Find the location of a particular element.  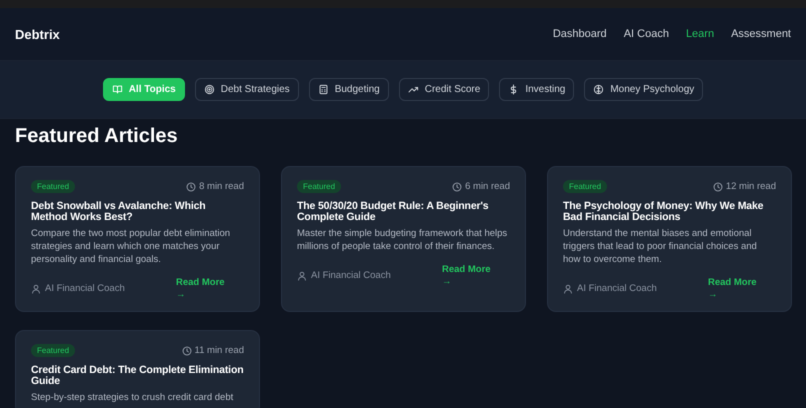

article-title: Debt Snowball vs Avalanche: Which Method Works Best? is located at coordinates (119, 212).